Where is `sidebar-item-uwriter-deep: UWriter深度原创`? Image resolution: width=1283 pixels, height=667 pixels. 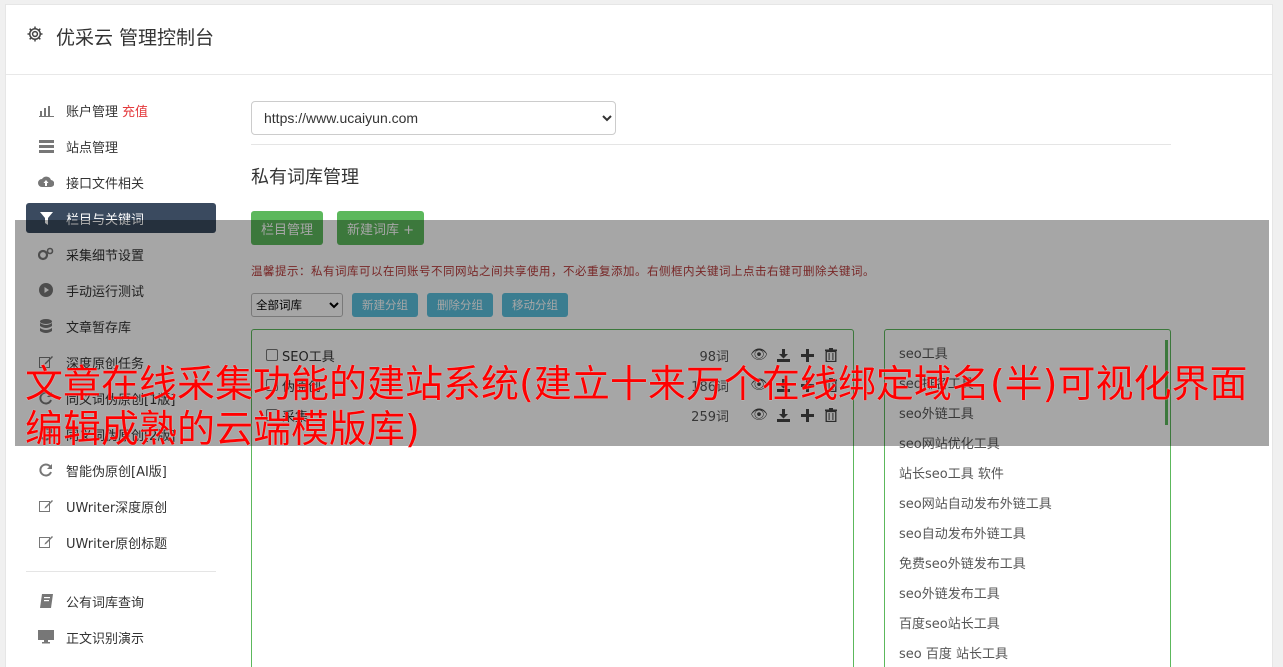
sidebar-item-uwriter-deep: UWriter深度原创 is located at coordinates (121, 506).